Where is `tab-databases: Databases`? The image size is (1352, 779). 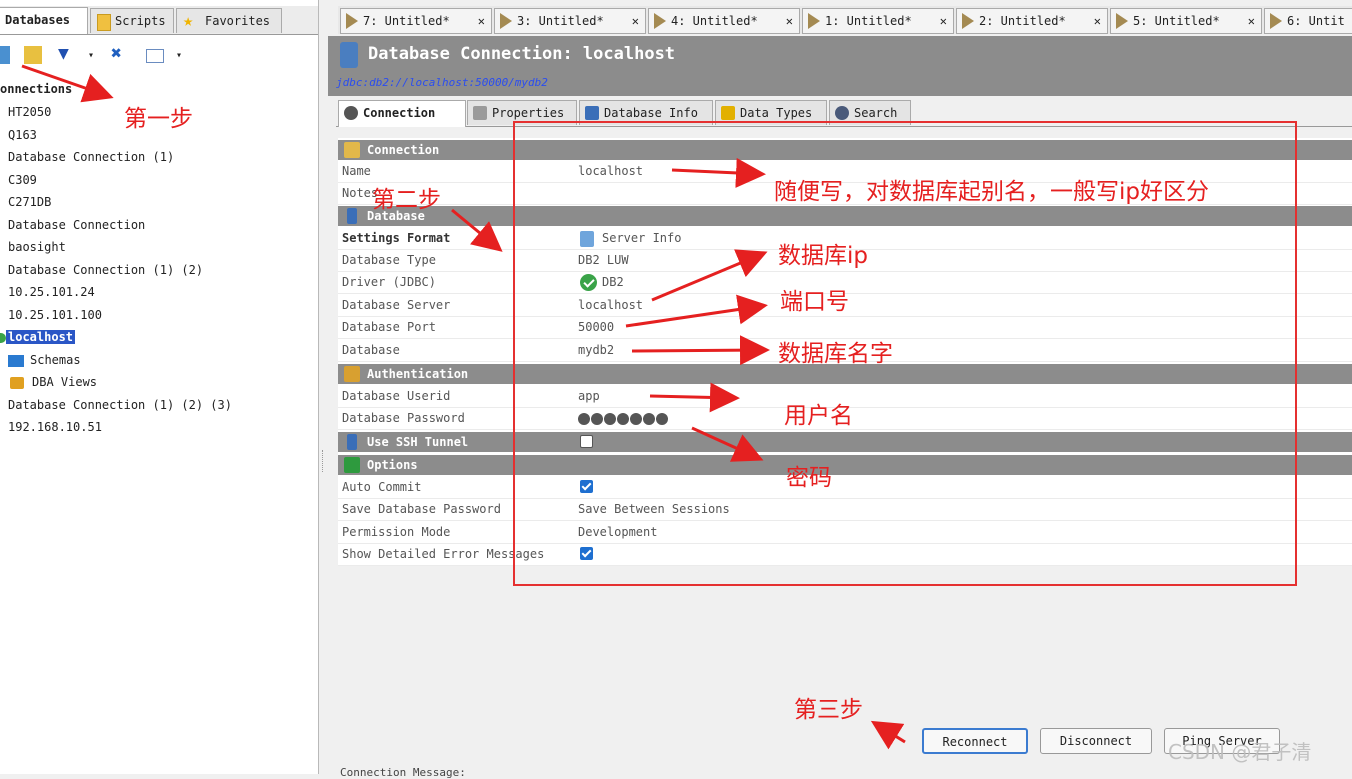
tab-databases: Databases is located at coordinates (44, 20).